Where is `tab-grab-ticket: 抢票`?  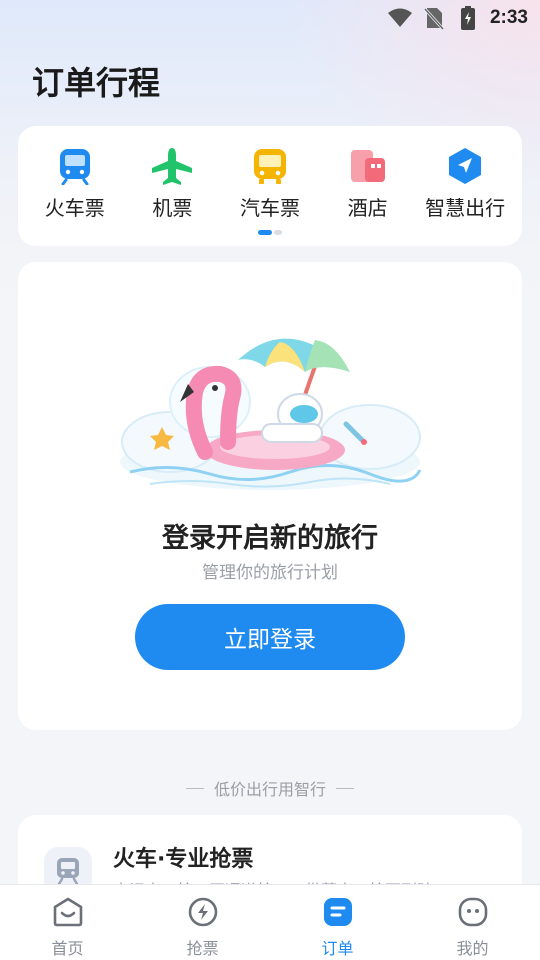 tab-grab-ticket: 抢票 is located at coordinates (202, 922).